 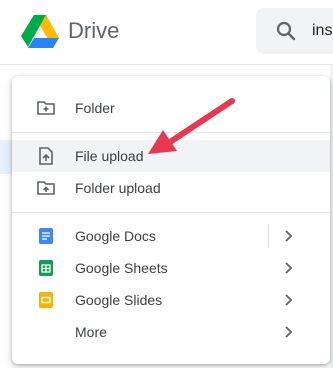 What do you see at coordinates (171, 236) in the screenshot?
I see `menu-item-google-docs: Google Docs` at bounding box center [171, 236].